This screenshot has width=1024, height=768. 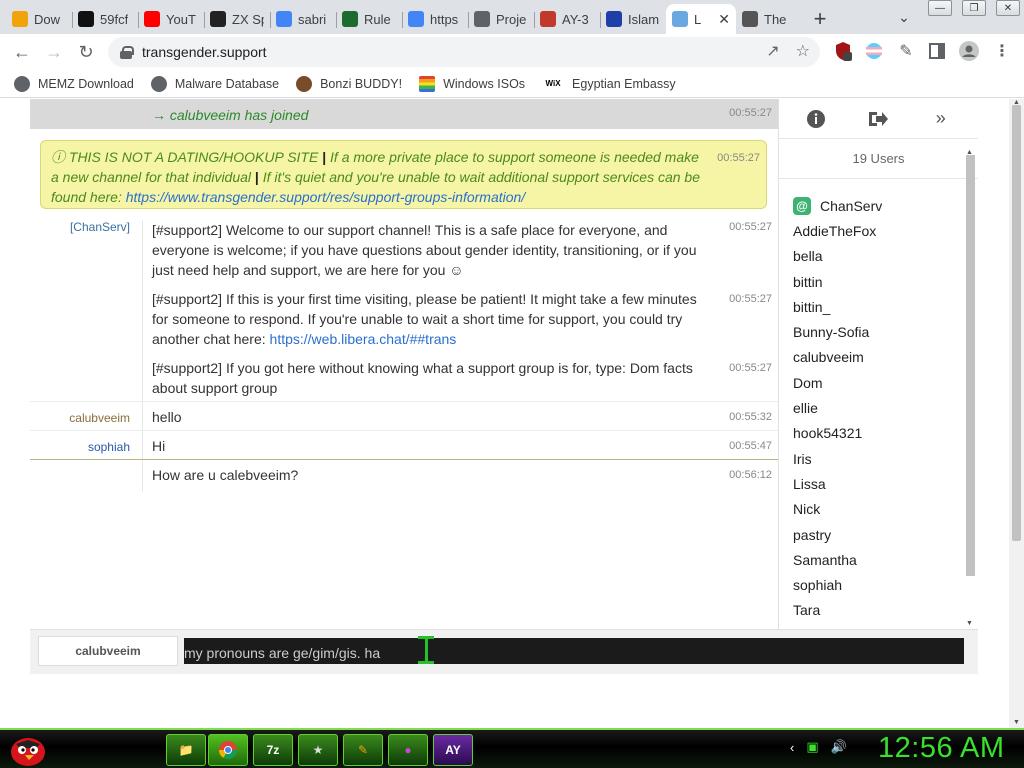 I want to click on taskbar-7zip-icon: 7z, so click(x=273, y=750).